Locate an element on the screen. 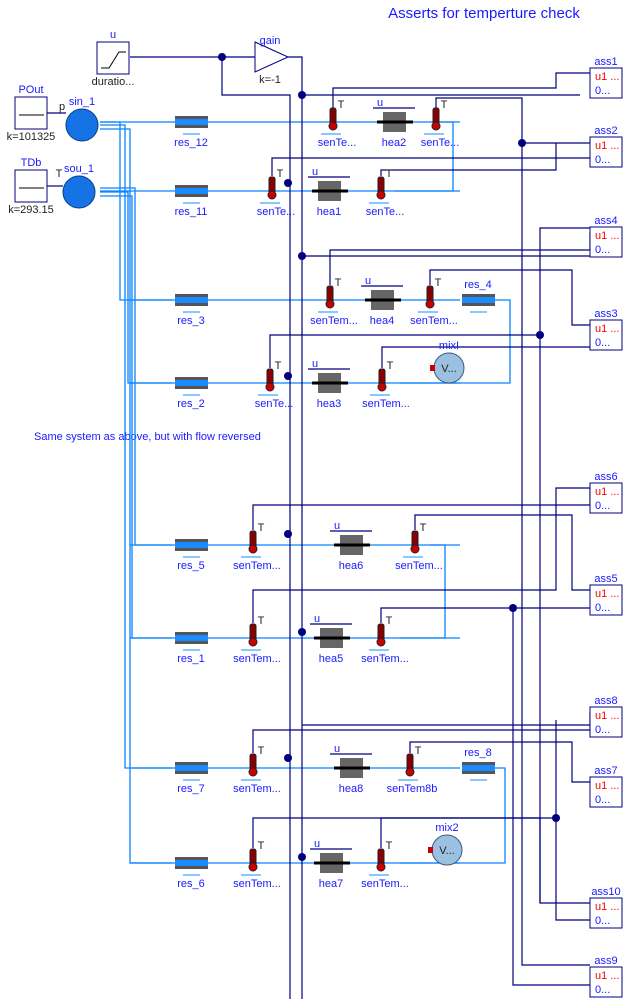  mixing-volume-vol2: V... mix2 is located at coordinates (445, 844).